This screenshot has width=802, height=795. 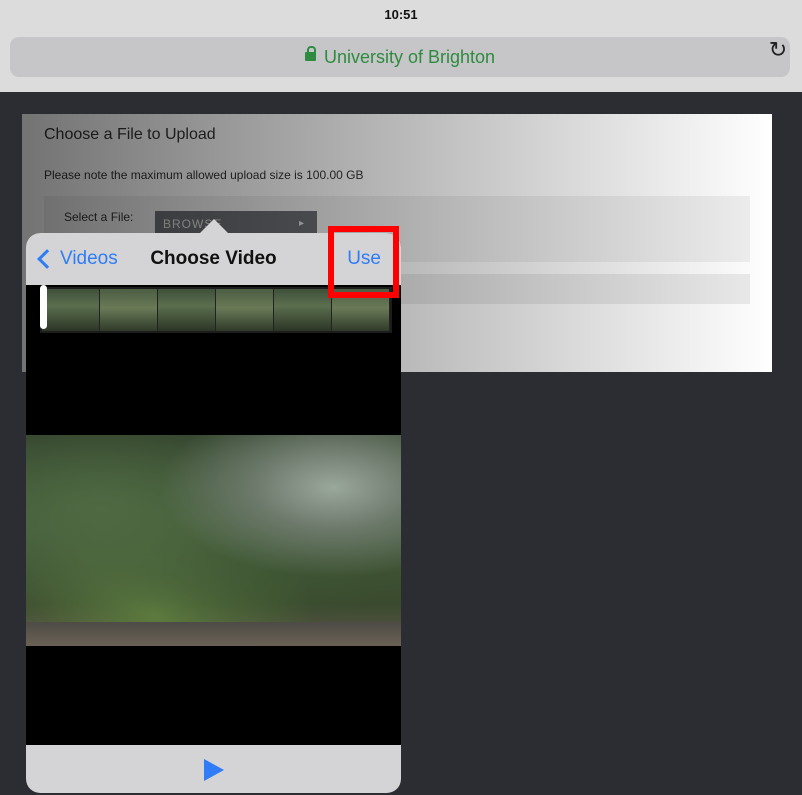 What do you see at coordinates (89, 258) in the screenshot?
I see `back-label: Videos` at bounding box center [89, 258].